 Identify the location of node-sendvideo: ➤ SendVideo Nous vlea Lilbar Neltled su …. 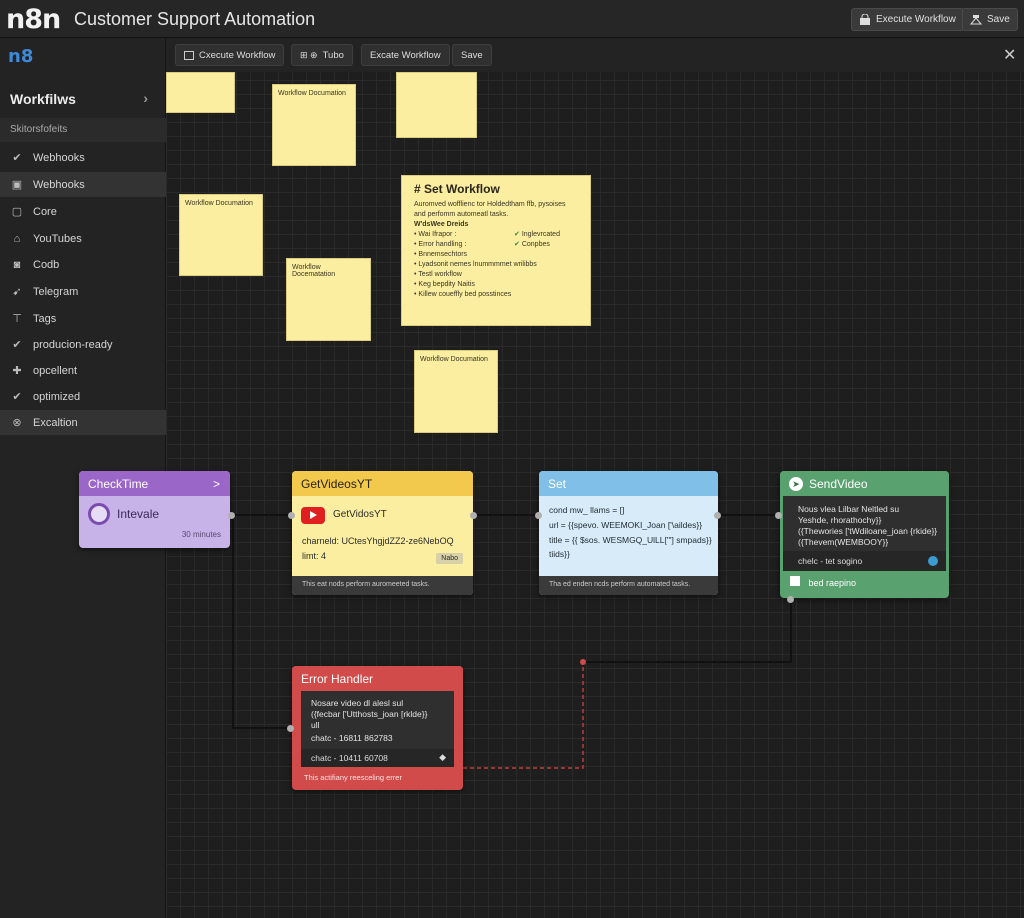
(864, 534).